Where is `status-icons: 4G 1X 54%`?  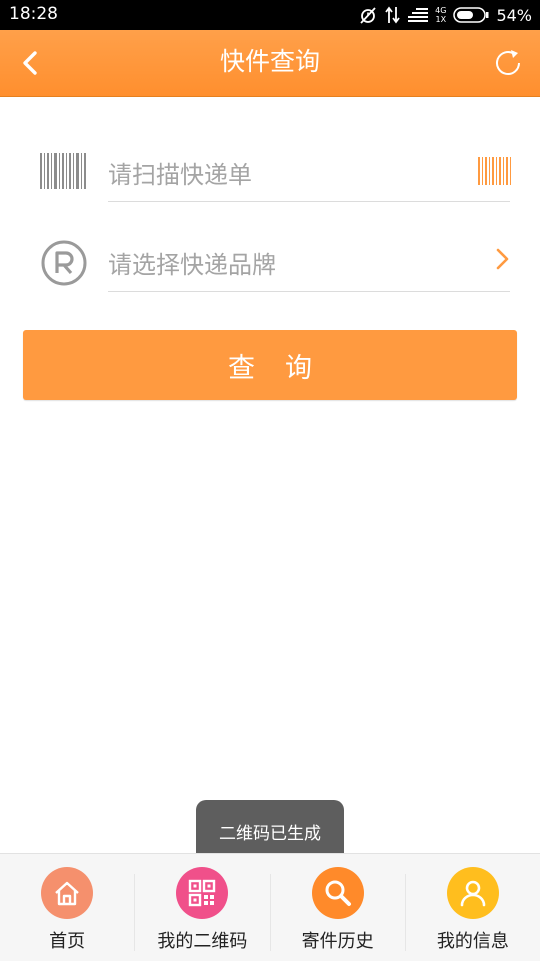 status-icons: 4G 1X 54% is located at coordinates (445, 15).